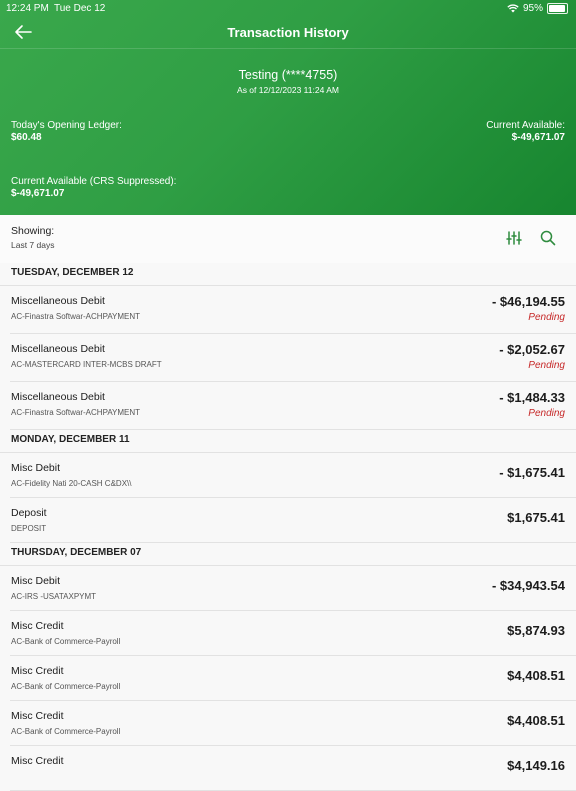  I want to click on transaction-amount: - $1,484.33, so click(532, 397).